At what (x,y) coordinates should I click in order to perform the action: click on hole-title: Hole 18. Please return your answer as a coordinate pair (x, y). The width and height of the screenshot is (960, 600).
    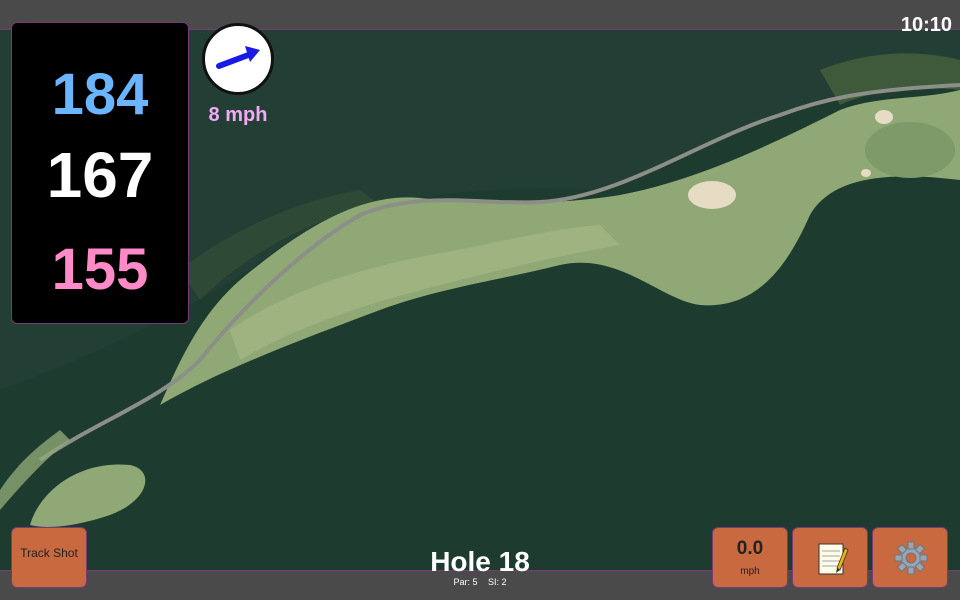
    Looking at the image, I should click on (480, 561).